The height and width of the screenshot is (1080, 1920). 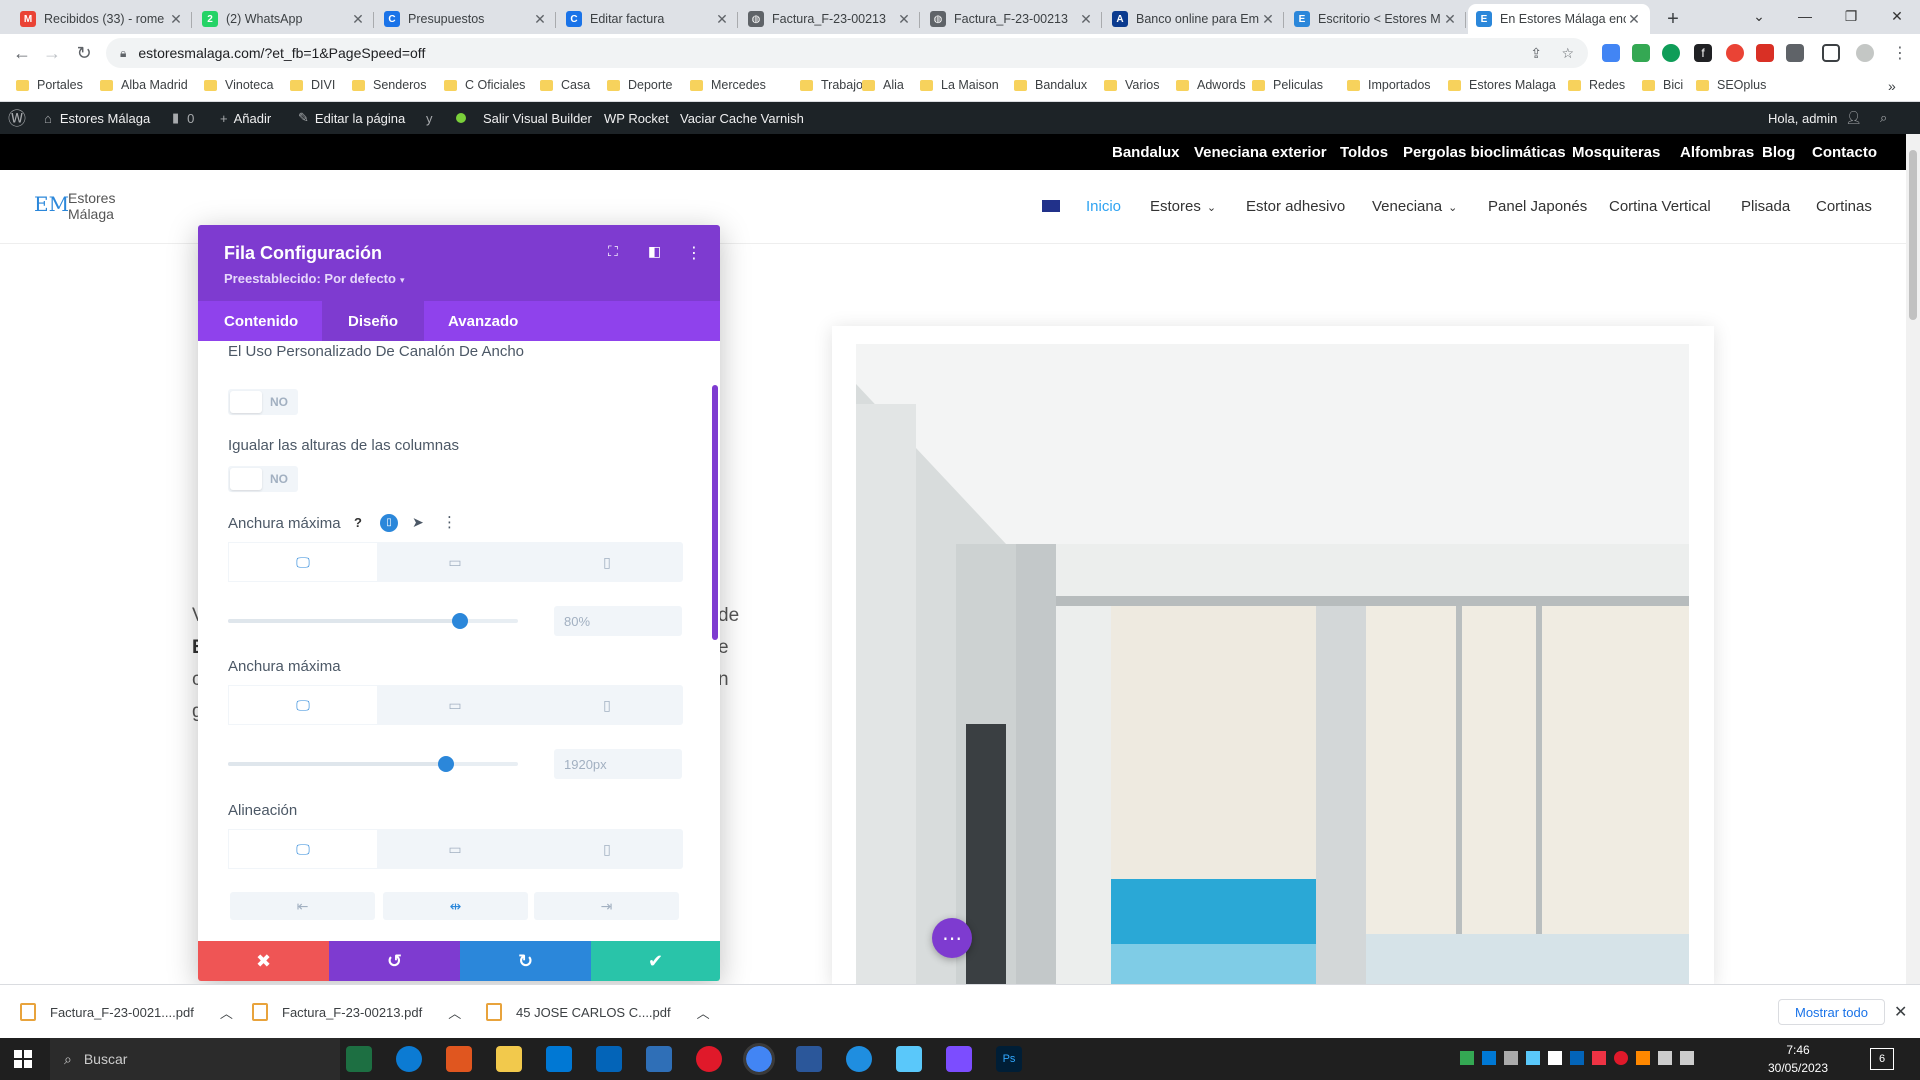 I want to click on back-arrow-icon: ←, so click(x=22, y=53).